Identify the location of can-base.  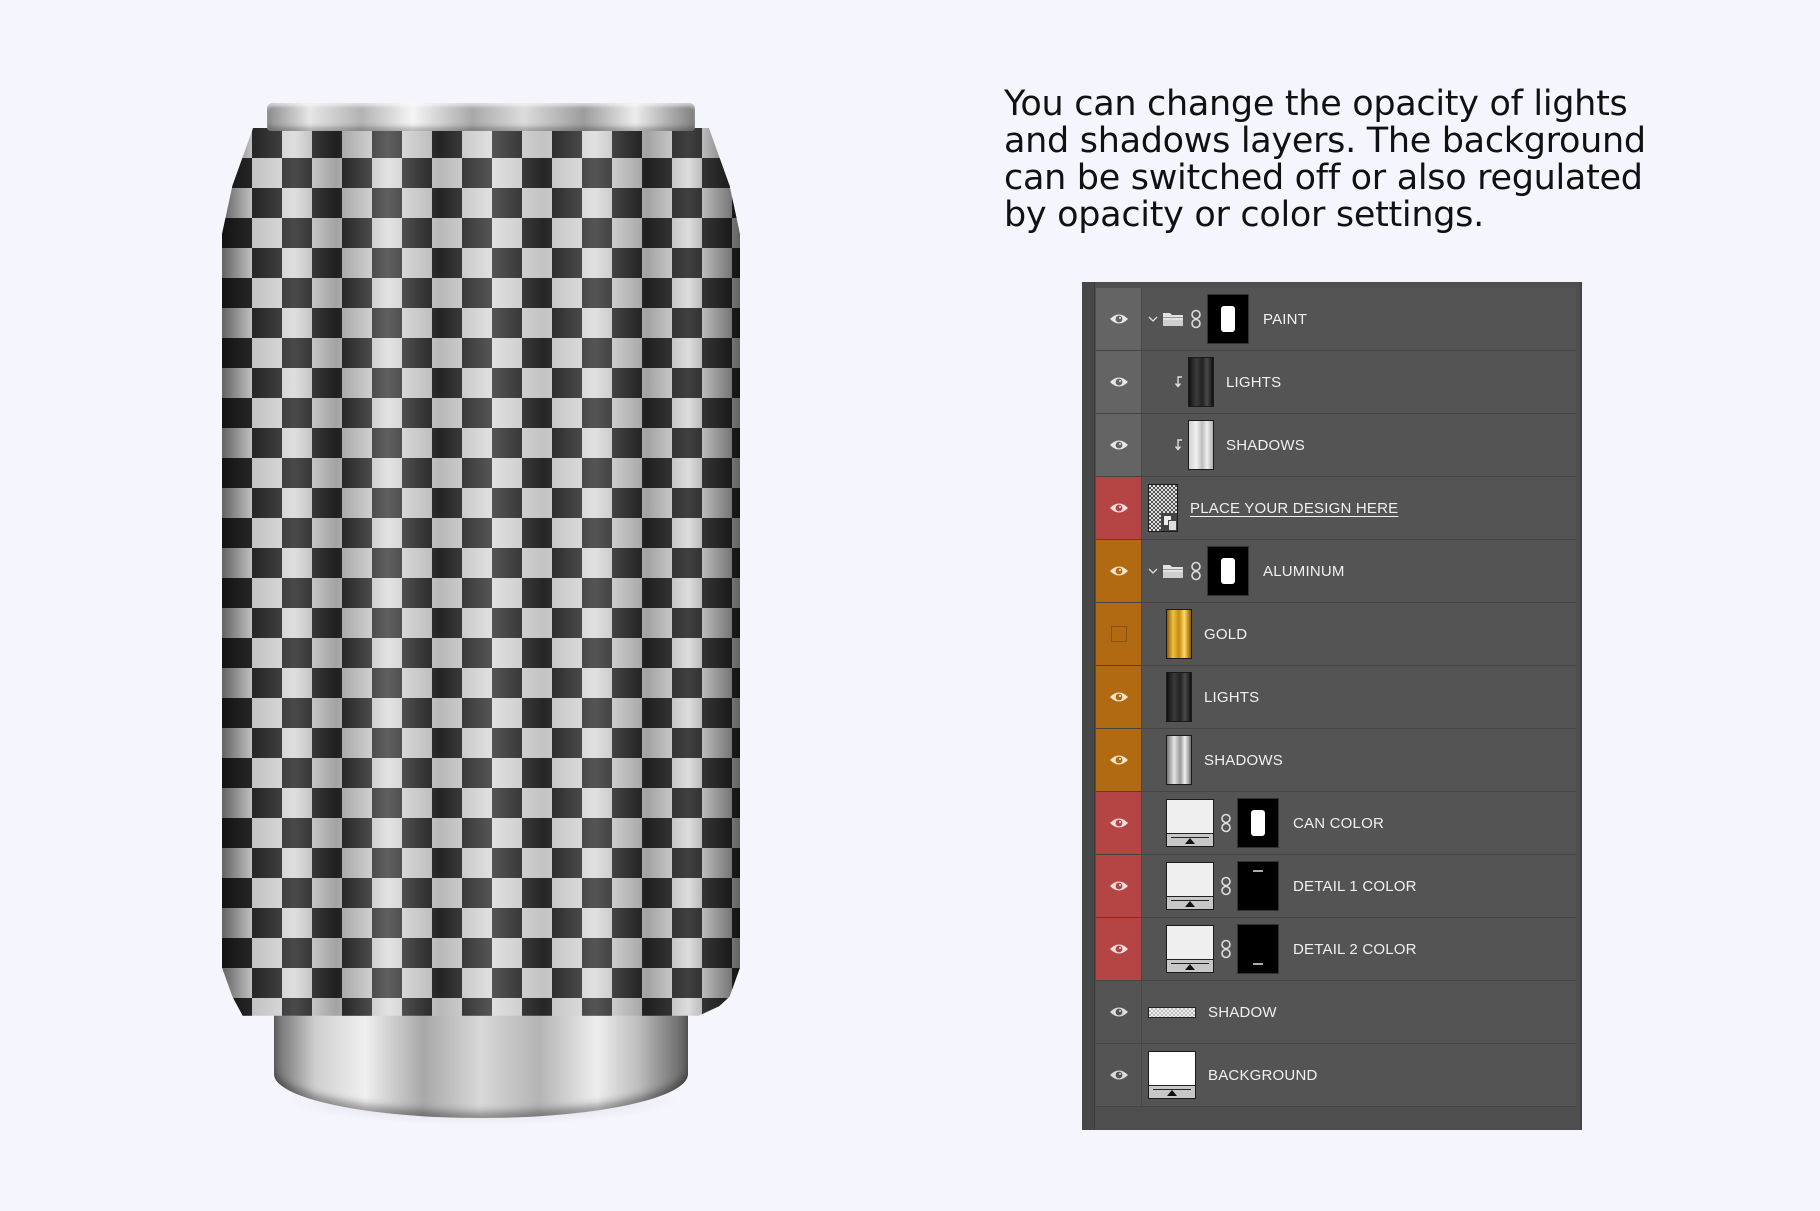
(481, 1063).